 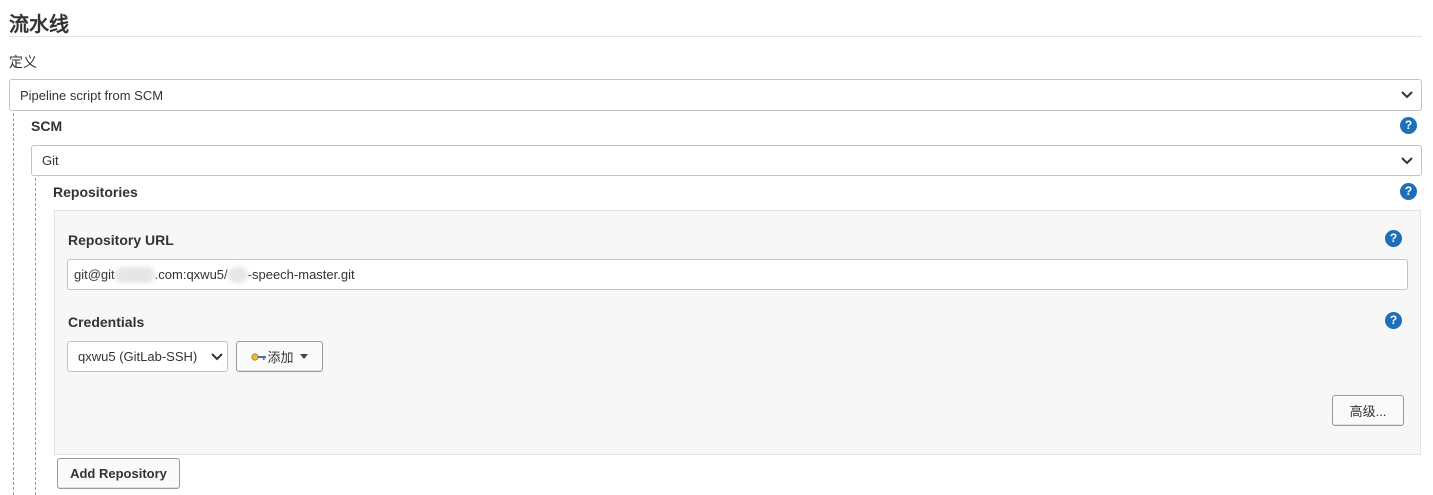 What do you see at coordinates (13, 304) in the screenshot?
I see `definition-nesting-line` at bounding box center [13, 304].